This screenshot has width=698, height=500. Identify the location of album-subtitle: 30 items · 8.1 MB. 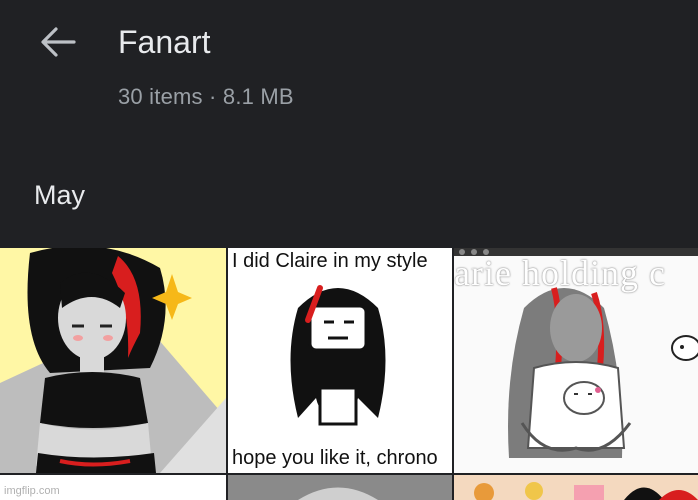
(206, 96).